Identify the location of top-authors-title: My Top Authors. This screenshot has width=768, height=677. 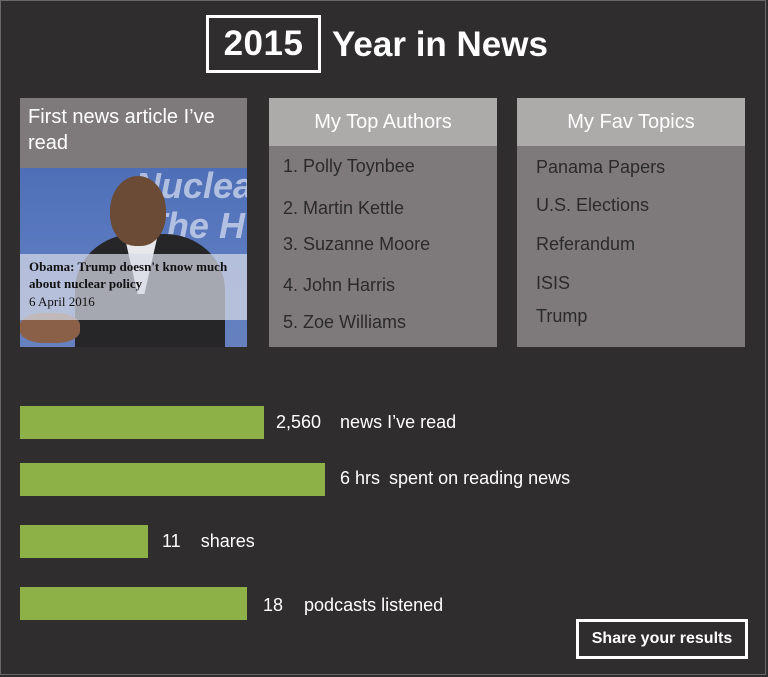
(383, 122).